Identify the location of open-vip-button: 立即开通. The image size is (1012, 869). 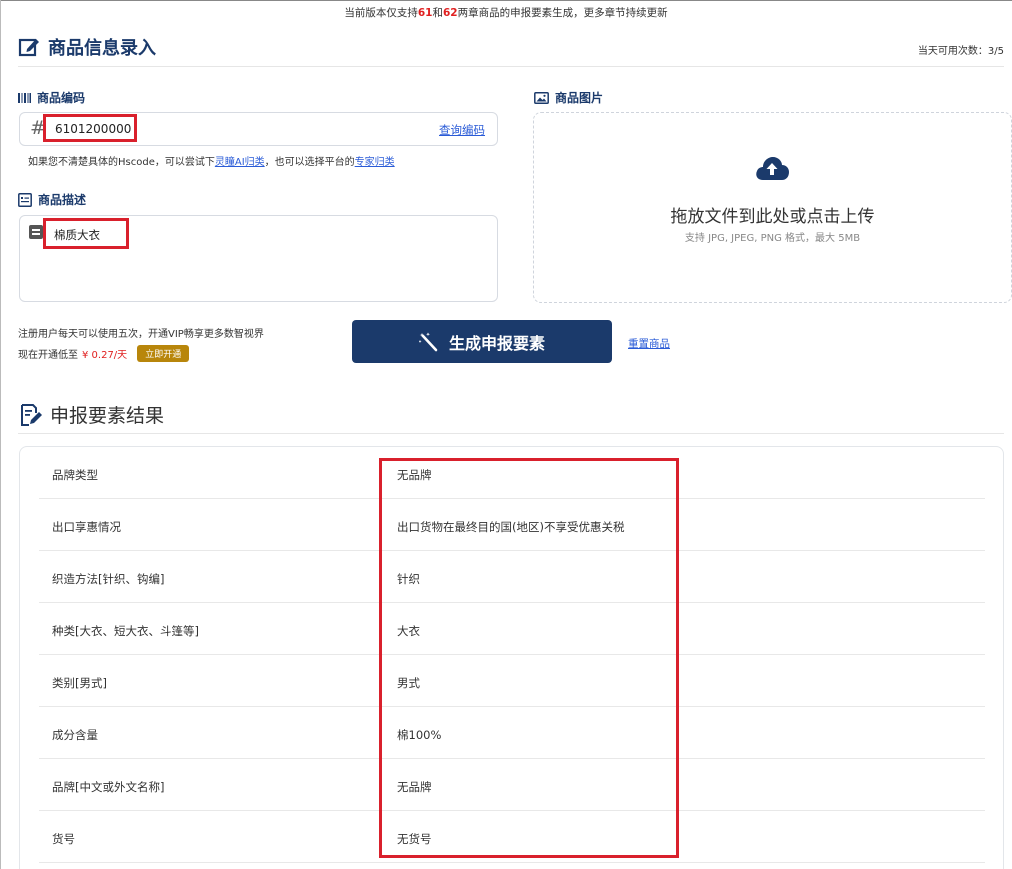
(163, 353).